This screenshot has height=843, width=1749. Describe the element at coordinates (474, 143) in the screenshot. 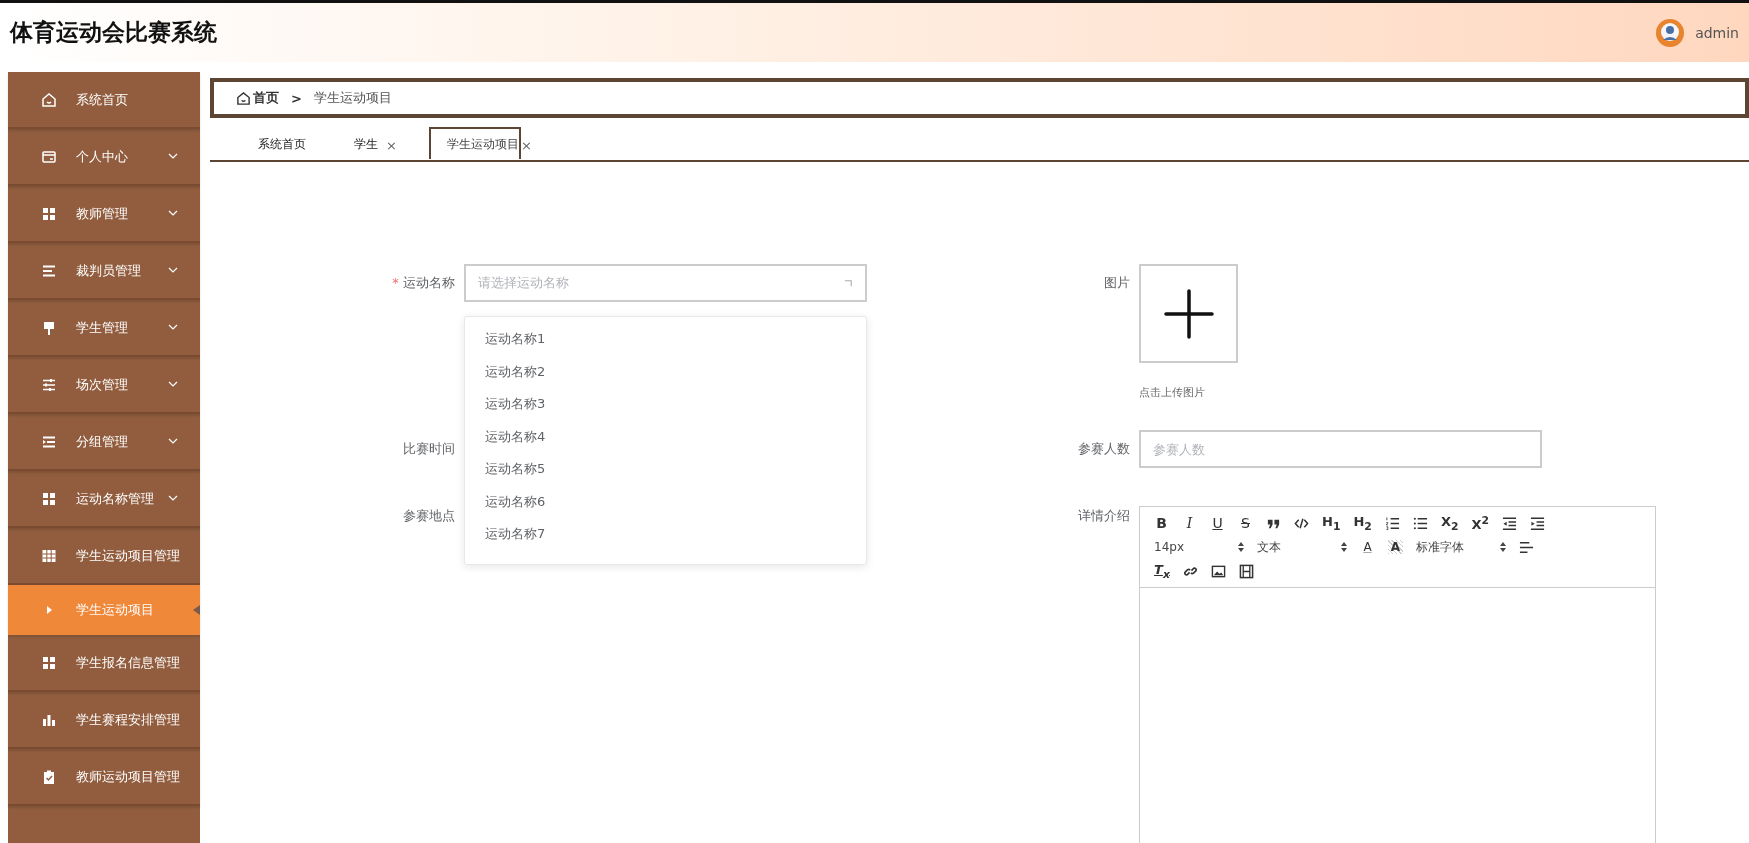

I see `tab: 学生运动项目` at that location.